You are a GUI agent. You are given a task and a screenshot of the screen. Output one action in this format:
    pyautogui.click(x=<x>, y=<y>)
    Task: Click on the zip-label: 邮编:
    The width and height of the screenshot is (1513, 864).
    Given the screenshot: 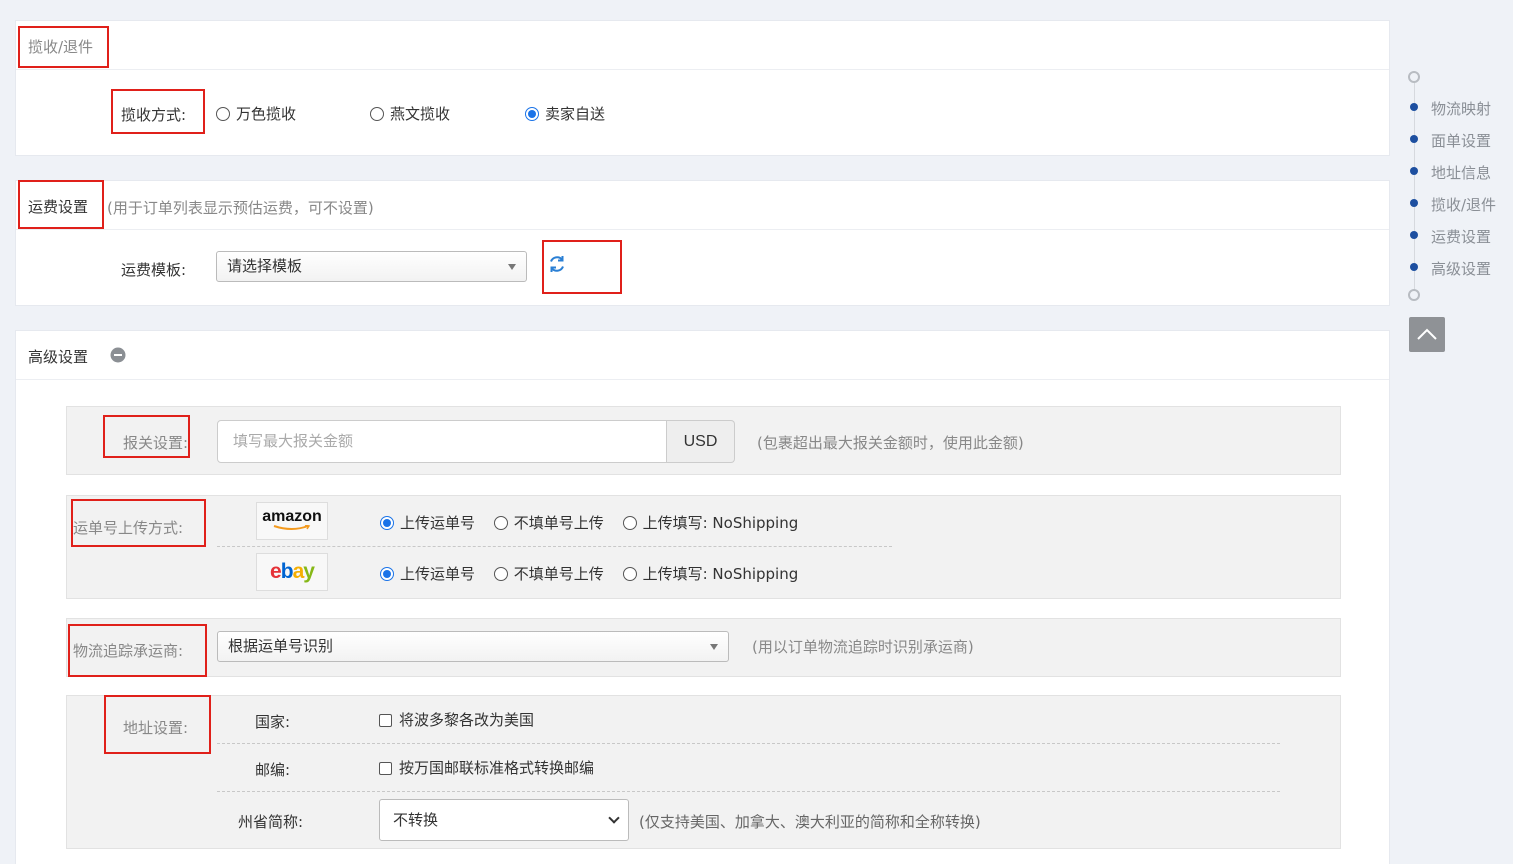 What is the action you would take?
    pyautogui.click(x=273, y=770)
    